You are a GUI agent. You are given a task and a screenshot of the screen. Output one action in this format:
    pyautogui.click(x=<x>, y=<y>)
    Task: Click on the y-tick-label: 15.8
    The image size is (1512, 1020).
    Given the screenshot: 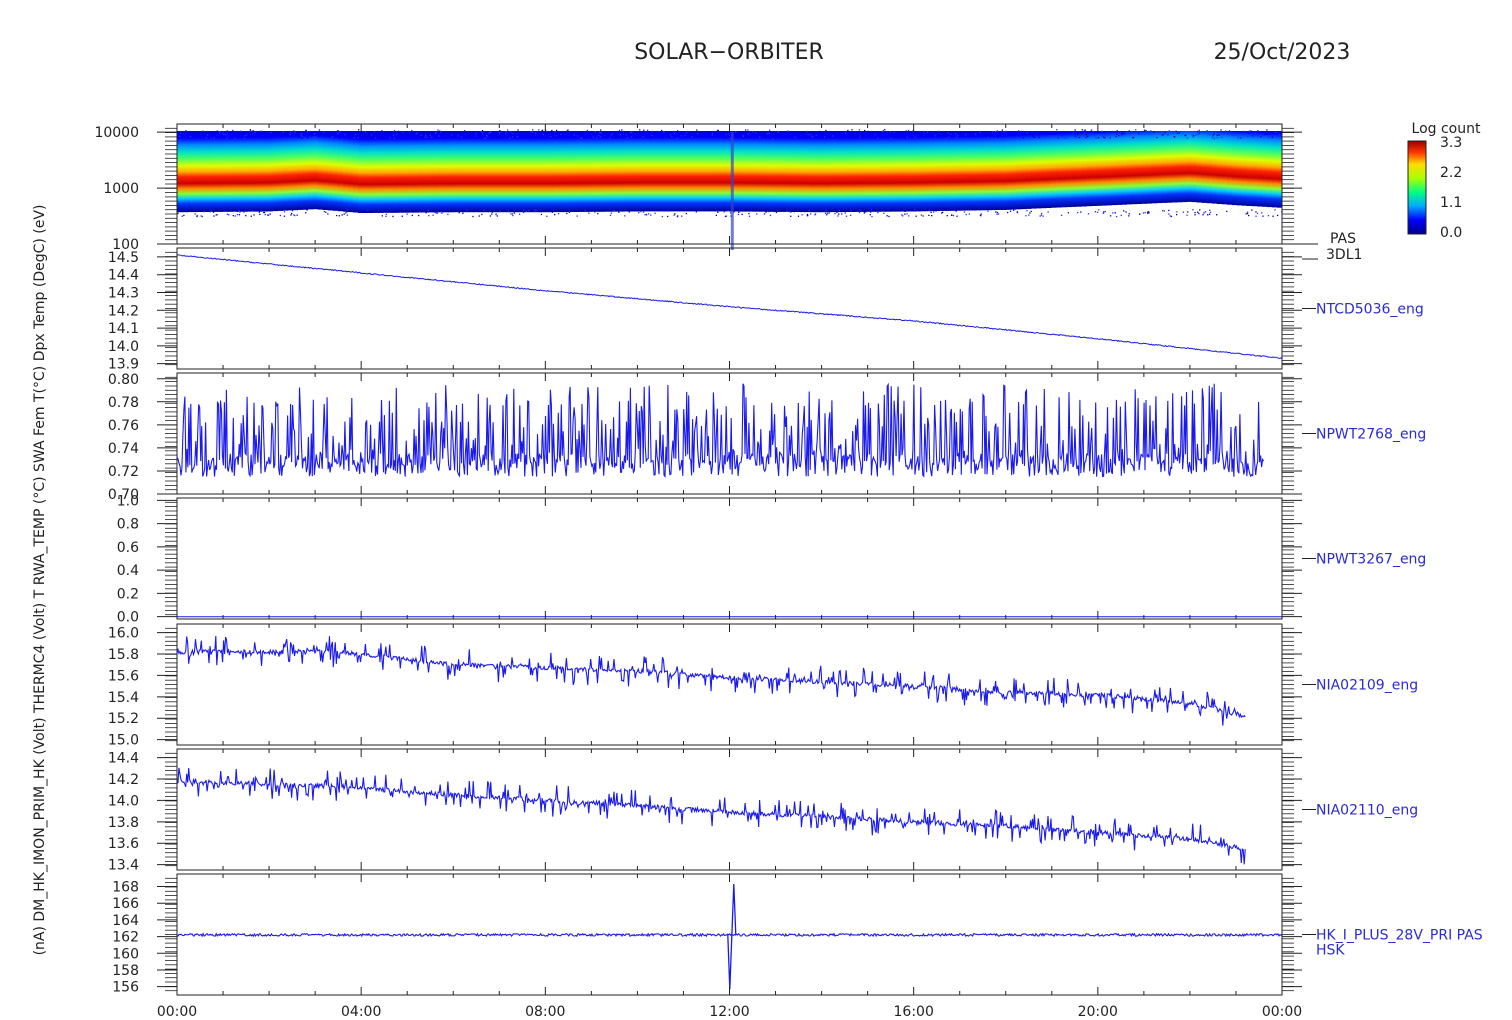 What is the action you would take?
    pyautogui.click(x=123, y=655)
    